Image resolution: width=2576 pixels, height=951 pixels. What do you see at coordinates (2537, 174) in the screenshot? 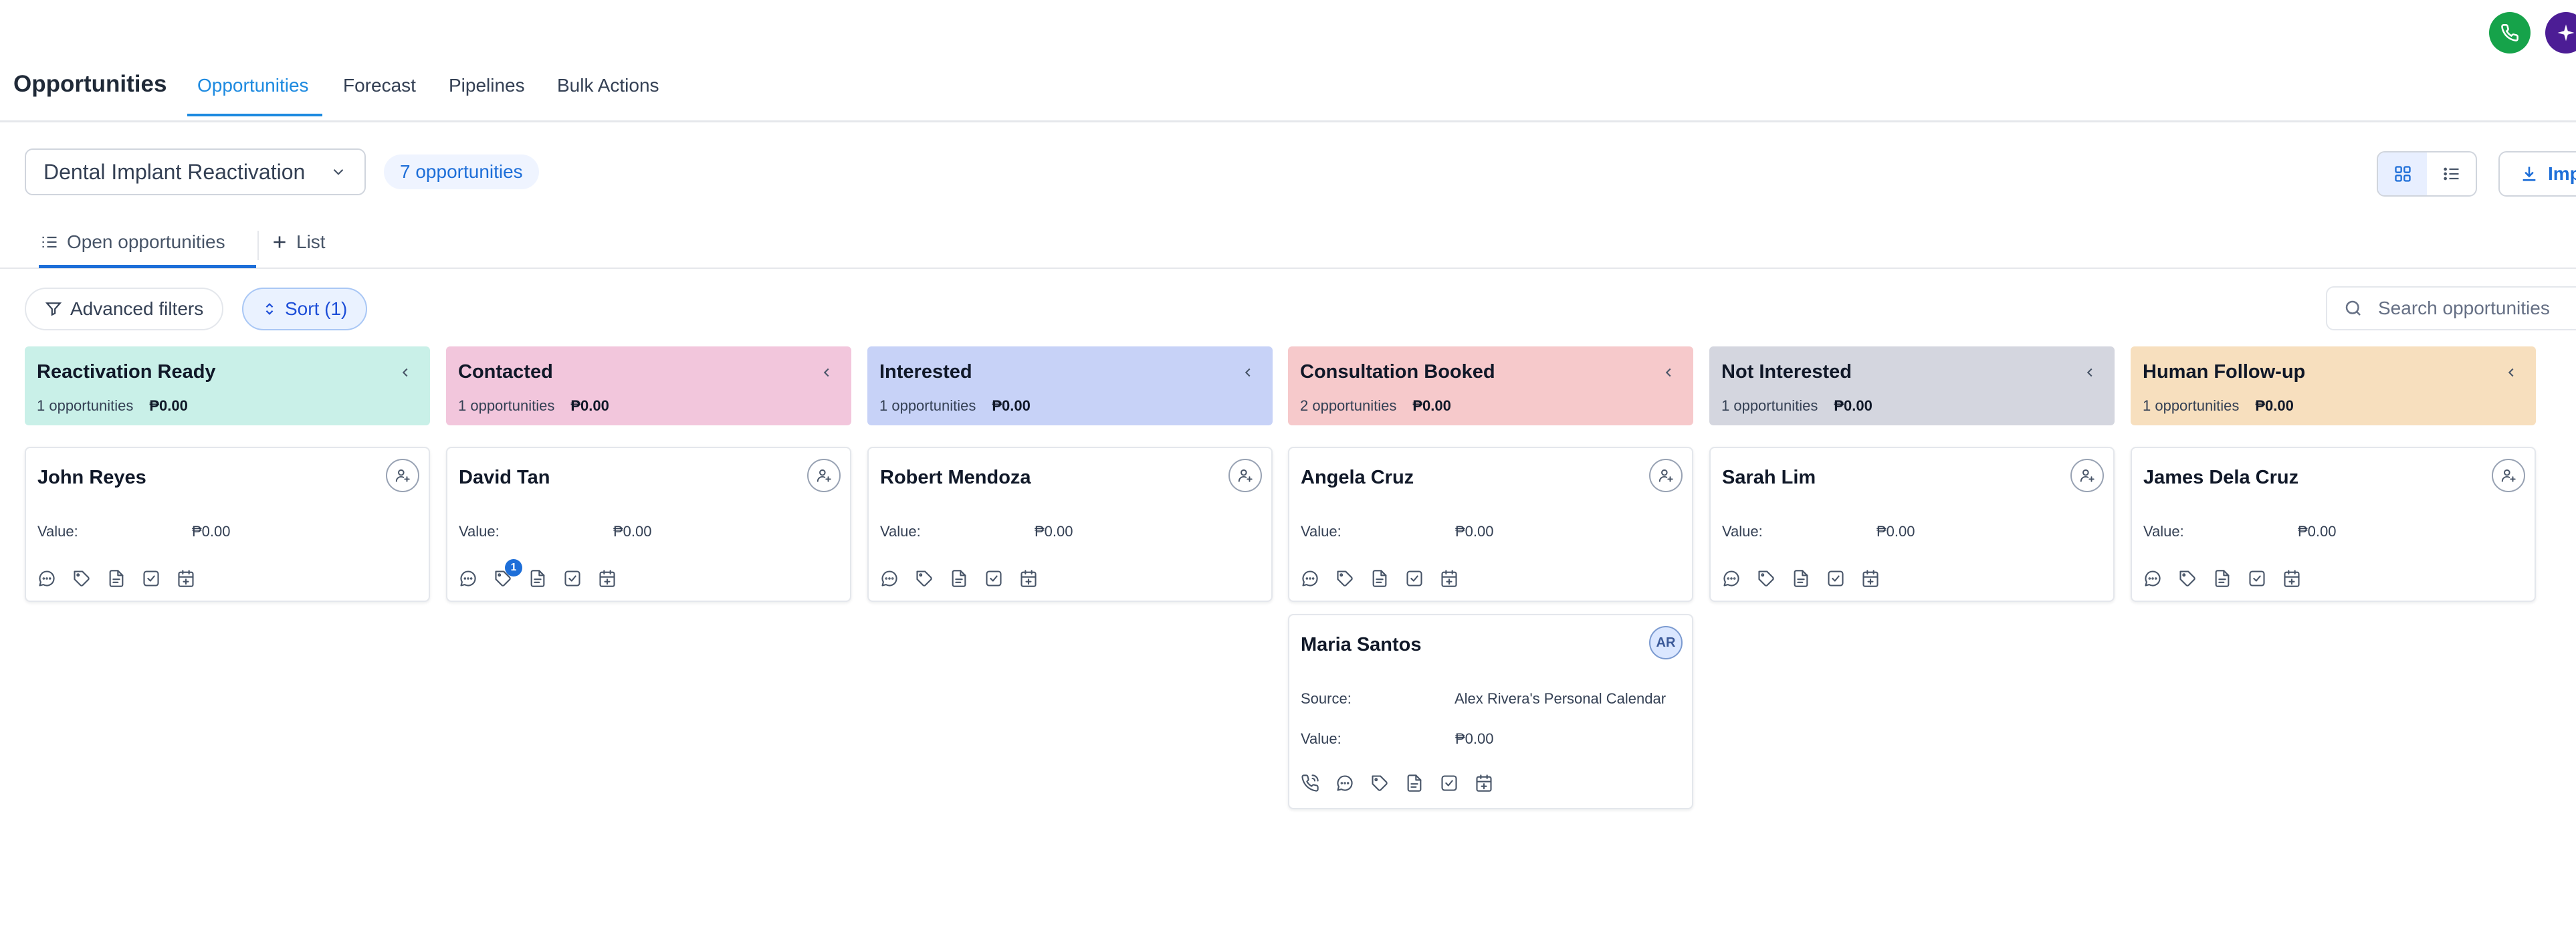
I see `import-button: Imp` at bounding box center [2537, 174].